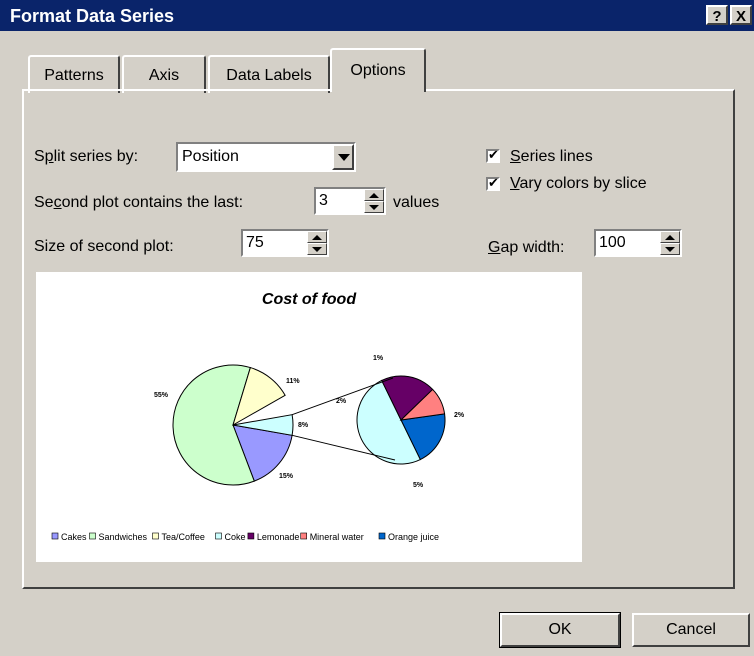 Image resolution: width=754 pixels, height=656 pixels. Describe the element at coordinates (210, 156) in the screenshot. I see `split-series-value: Position` at that location.